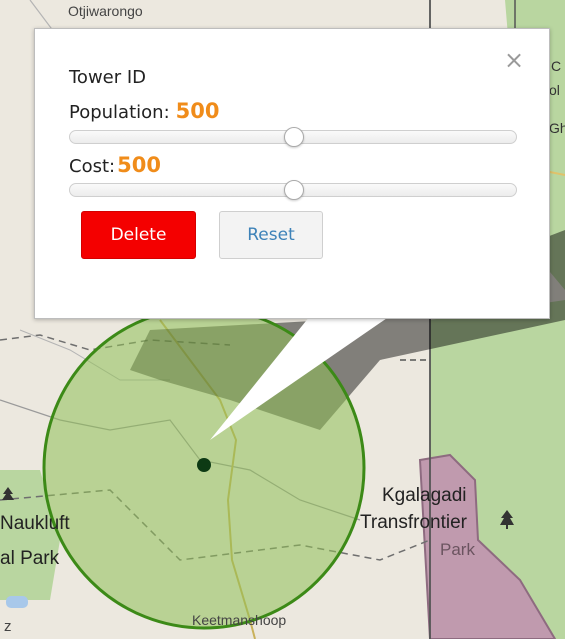 This screenshot has height=639, width=565. Describe the element at coordinates (92, 166) in the screenshot. I see `cost-label: Cost:` at that location.